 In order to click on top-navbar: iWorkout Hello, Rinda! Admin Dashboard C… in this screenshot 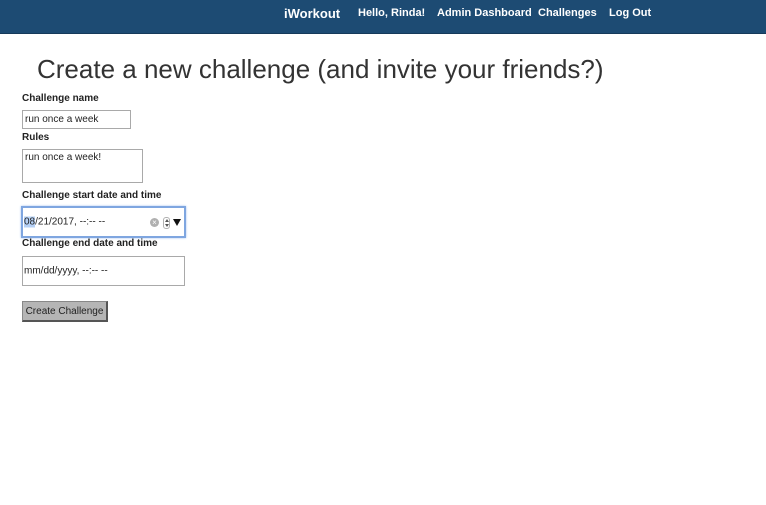, I will do `click(383, 17)`.